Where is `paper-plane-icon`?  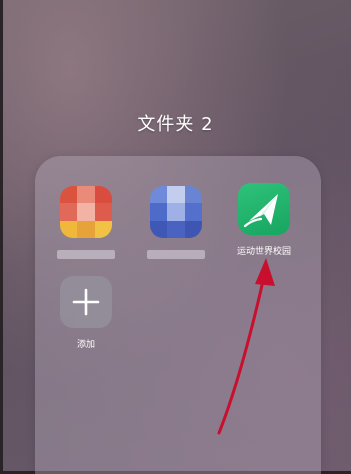
paper-plane-icon is located at coordinates (264, 209).